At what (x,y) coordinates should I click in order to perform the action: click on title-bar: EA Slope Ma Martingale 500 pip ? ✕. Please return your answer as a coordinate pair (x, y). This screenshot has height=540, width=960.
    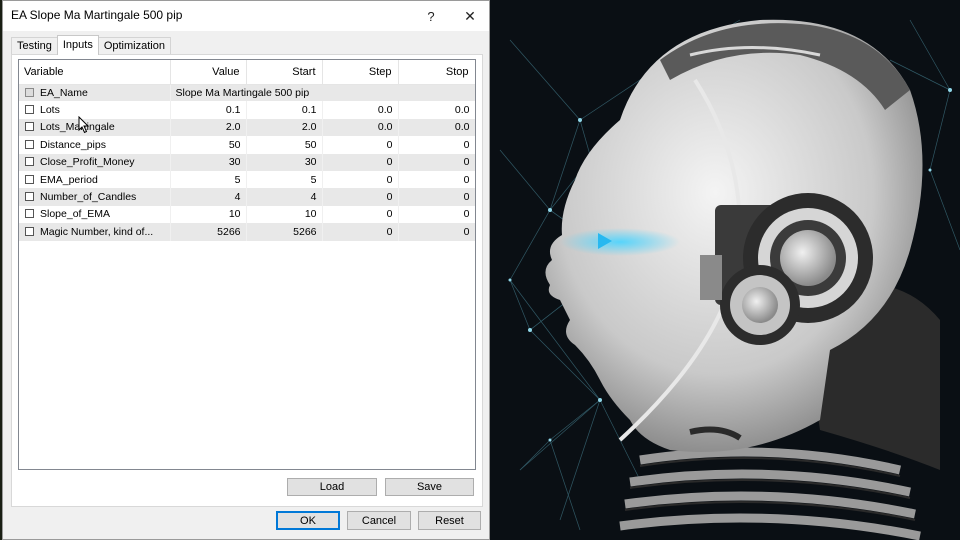
    Looking at the image, I should click on (246, 16).